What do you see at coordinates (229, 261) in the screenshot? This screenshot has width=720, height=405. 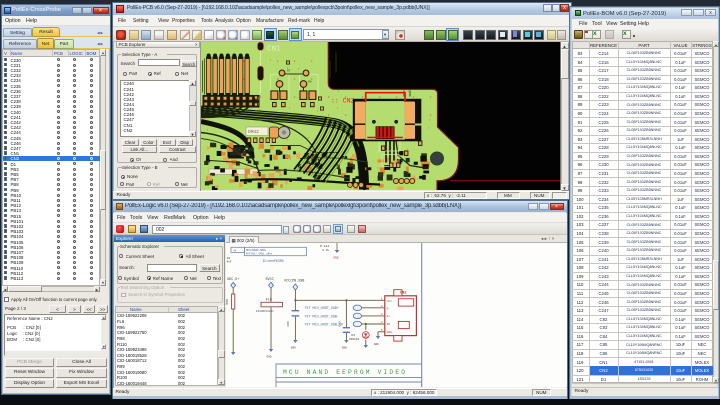 I see `svg-text: 4uF` at bounding box center [229, 261].